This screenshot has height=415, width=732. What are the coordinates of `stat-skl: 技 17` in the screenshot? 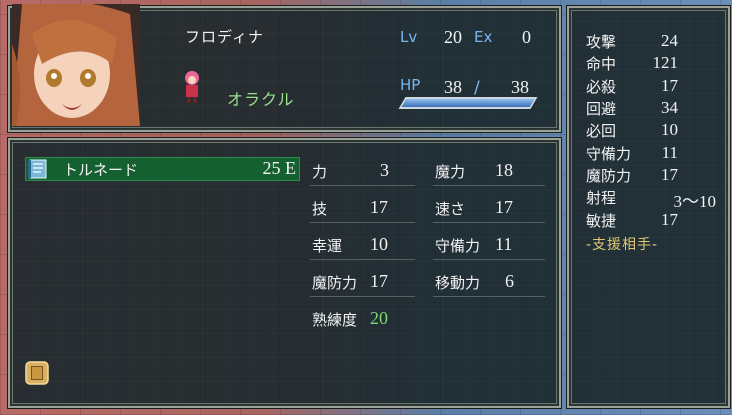 It's located at (362, 208).